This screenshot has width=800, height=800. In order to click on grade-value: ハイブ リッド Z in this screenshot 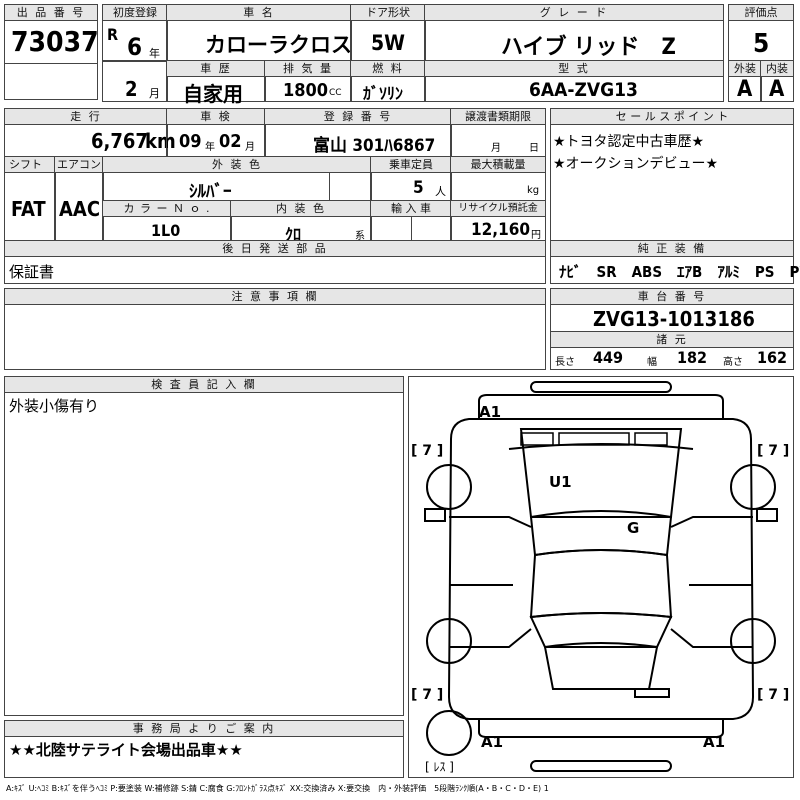, I will do `click(588, 47)`.